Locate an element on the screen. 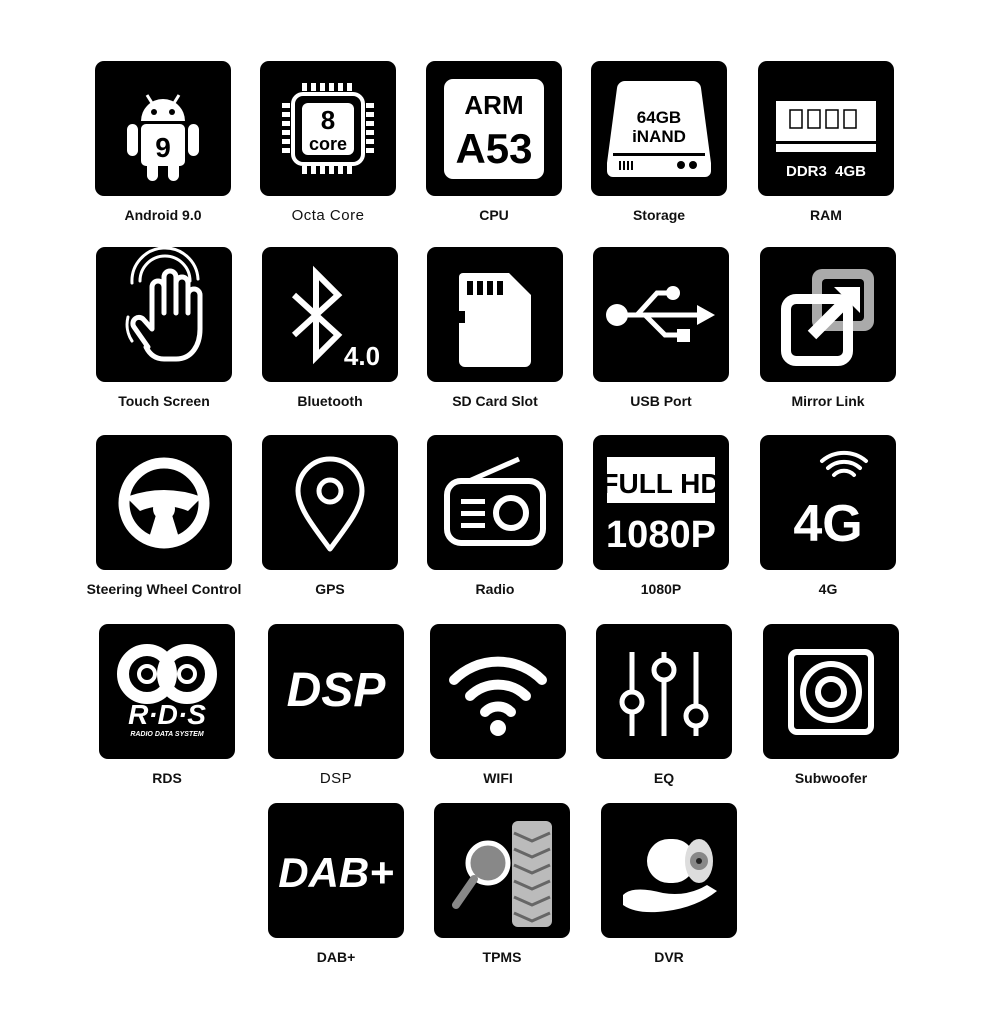 This screenshot has width=1000, height=1013. feature-sd-card-slot: SD Card Slot is located at coordinates (495, 328).